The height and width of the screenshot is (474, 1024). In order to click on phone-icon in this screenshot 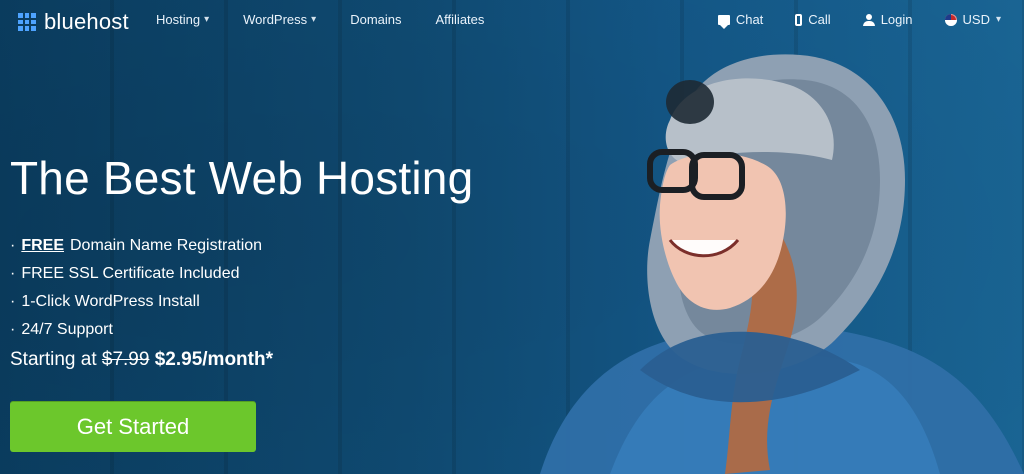, I will do `click(799, 19)`.